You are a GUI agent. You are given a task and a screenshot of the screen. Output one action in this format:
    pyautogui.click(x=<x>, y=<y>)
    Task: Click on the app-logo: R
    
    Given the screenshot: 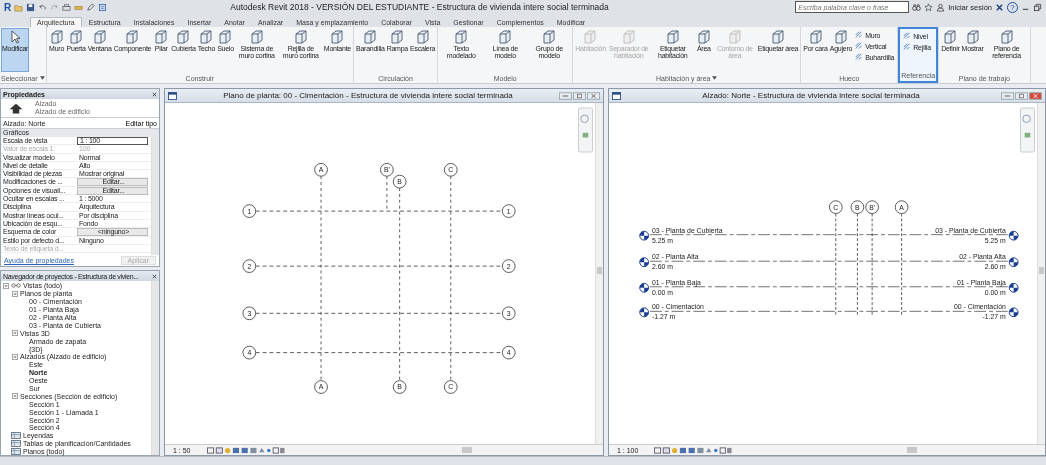 What is the action you would take?
    pyautogui.click(x=8, y=7)
    